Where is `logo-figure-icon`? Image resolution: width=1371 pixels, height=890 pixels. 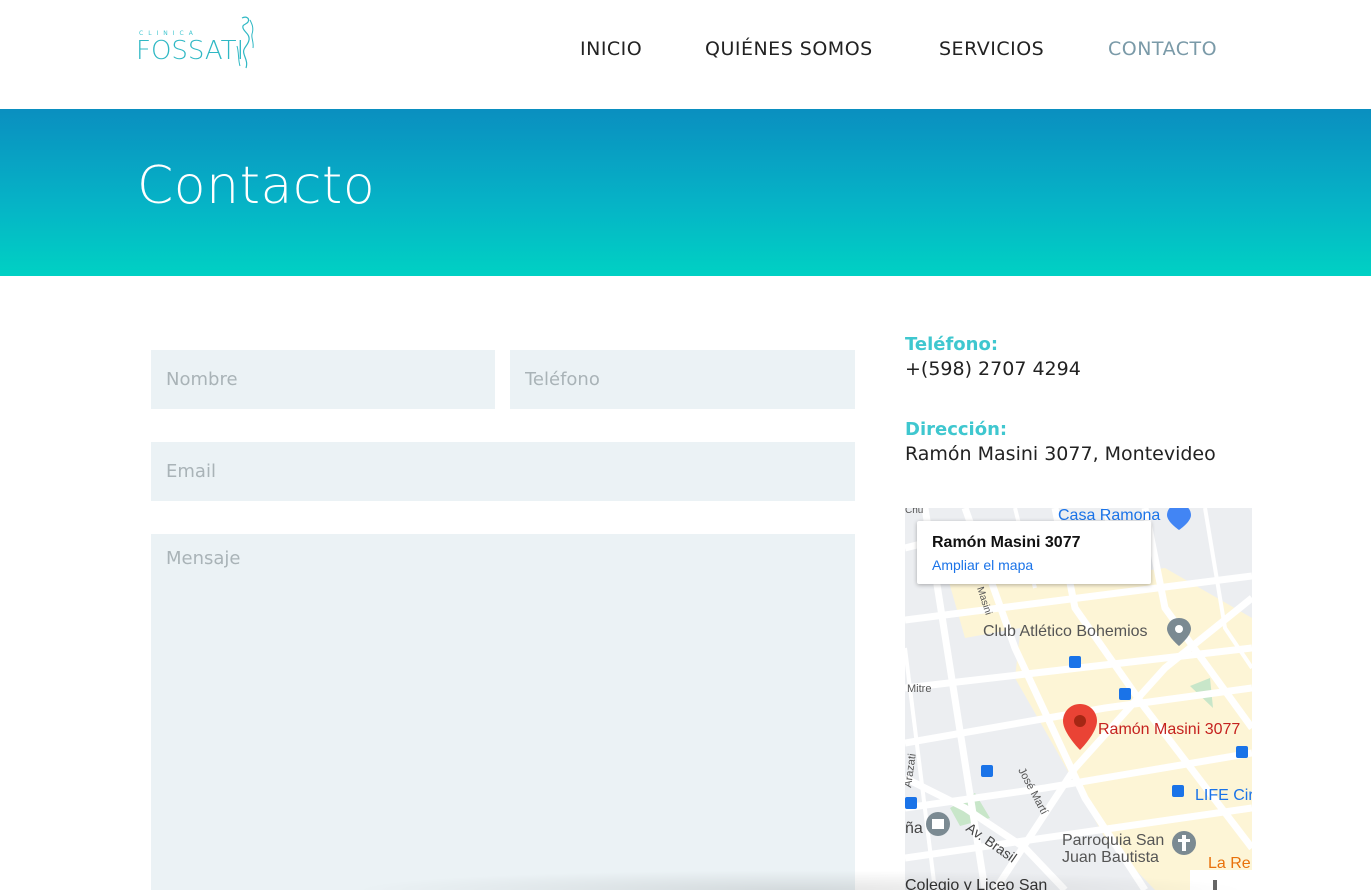
logo-figure-icon is located at coordinates (245, 42).